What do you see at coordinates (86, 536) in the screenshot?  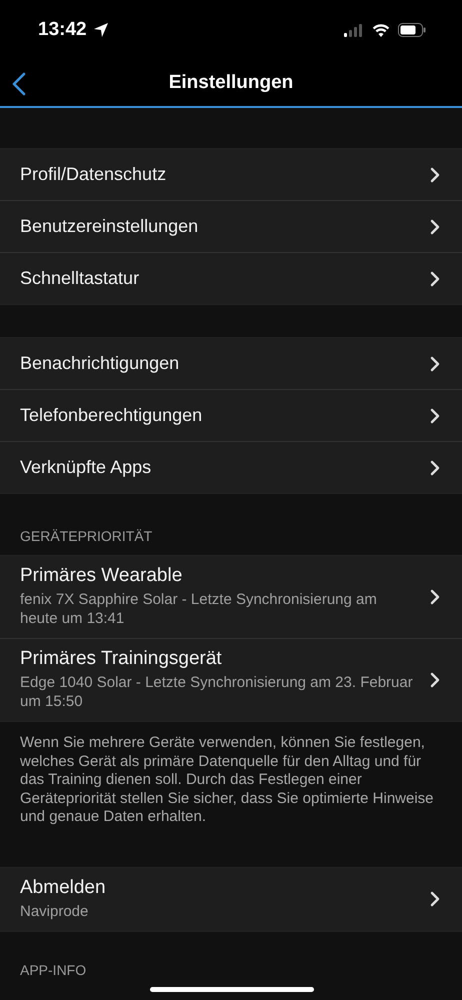 I see `section-header: GERÄTEPRIORITÄT` at bounding box center [86, 536].